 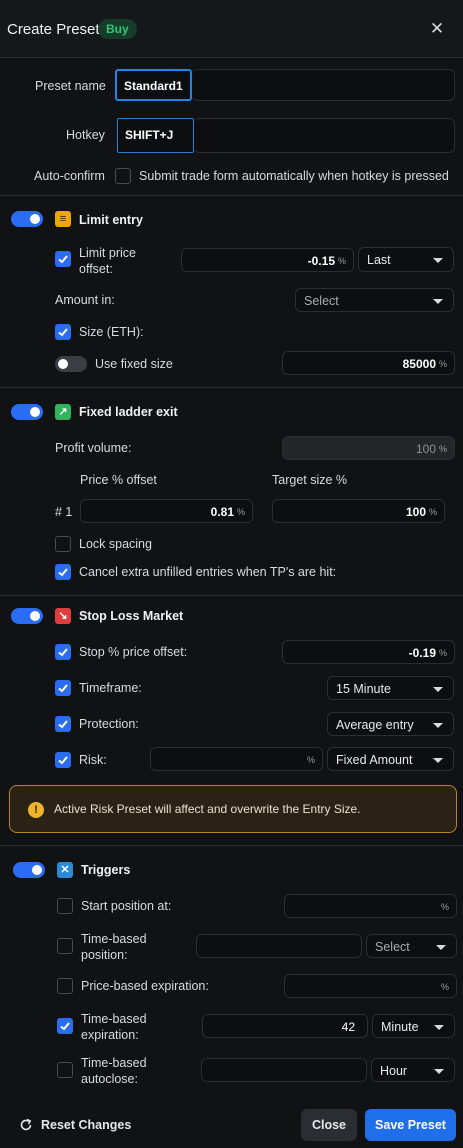 What do you see at coordinates (410, 1125) in the screenshot?
I see `save-preset-button: Save Preset` at bounding box center [410, 1125].